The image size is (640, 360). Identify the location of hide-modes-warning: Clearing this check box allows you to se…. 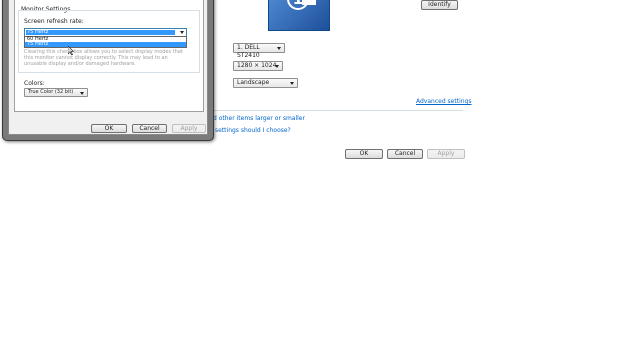
(103, 58).